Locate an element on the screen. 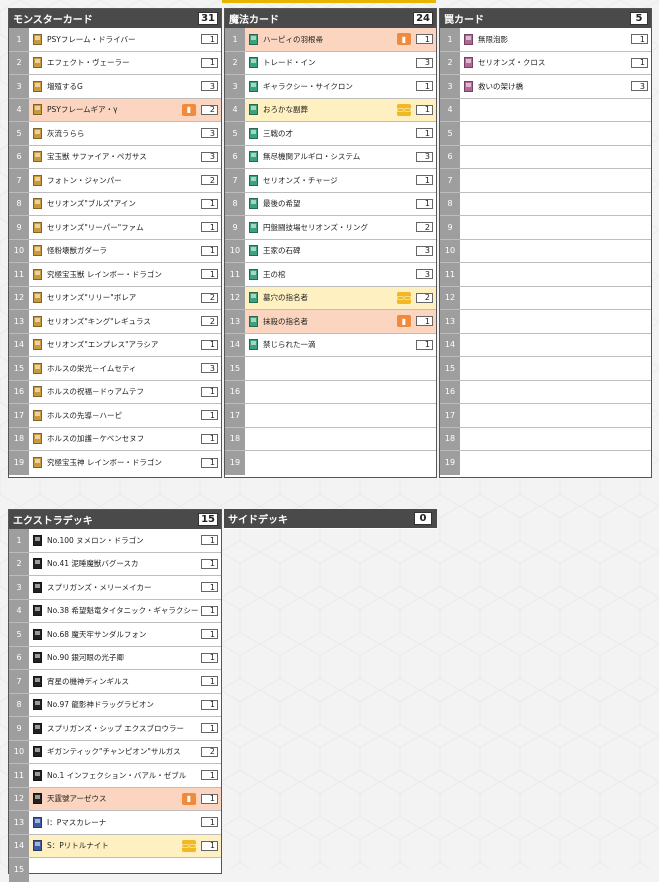 The height and width of the screenshot is (882, 659). card-row: 16 ホルスの祝福－ドゥアムテフ 1 is located at coordinates (115, 392).